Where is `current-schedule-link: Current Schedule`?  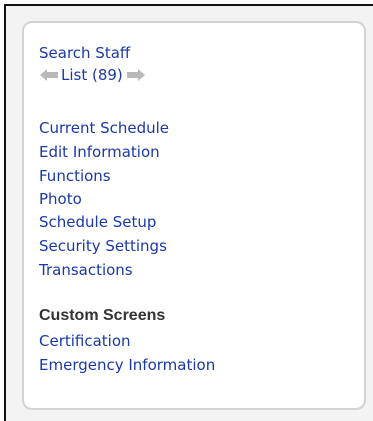
current-schedule-link: Current Schedule is located at coordinates (104, 128).